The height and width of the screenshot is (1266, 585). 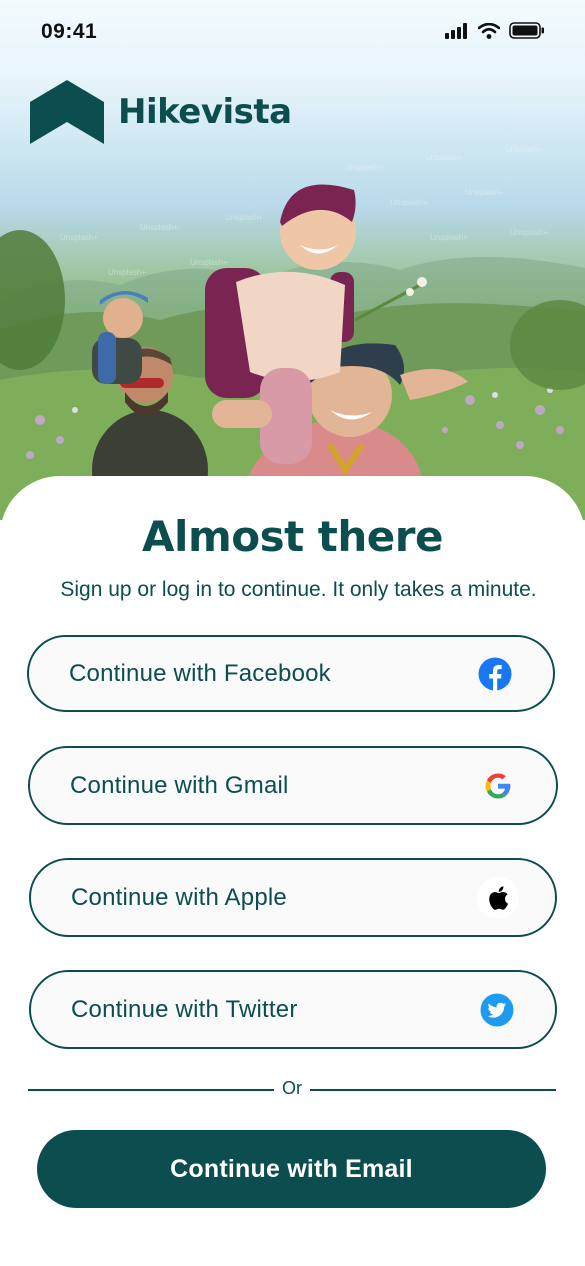 I want to click on apple-button-label: Continue with Apple, so click(x=179, y=897).